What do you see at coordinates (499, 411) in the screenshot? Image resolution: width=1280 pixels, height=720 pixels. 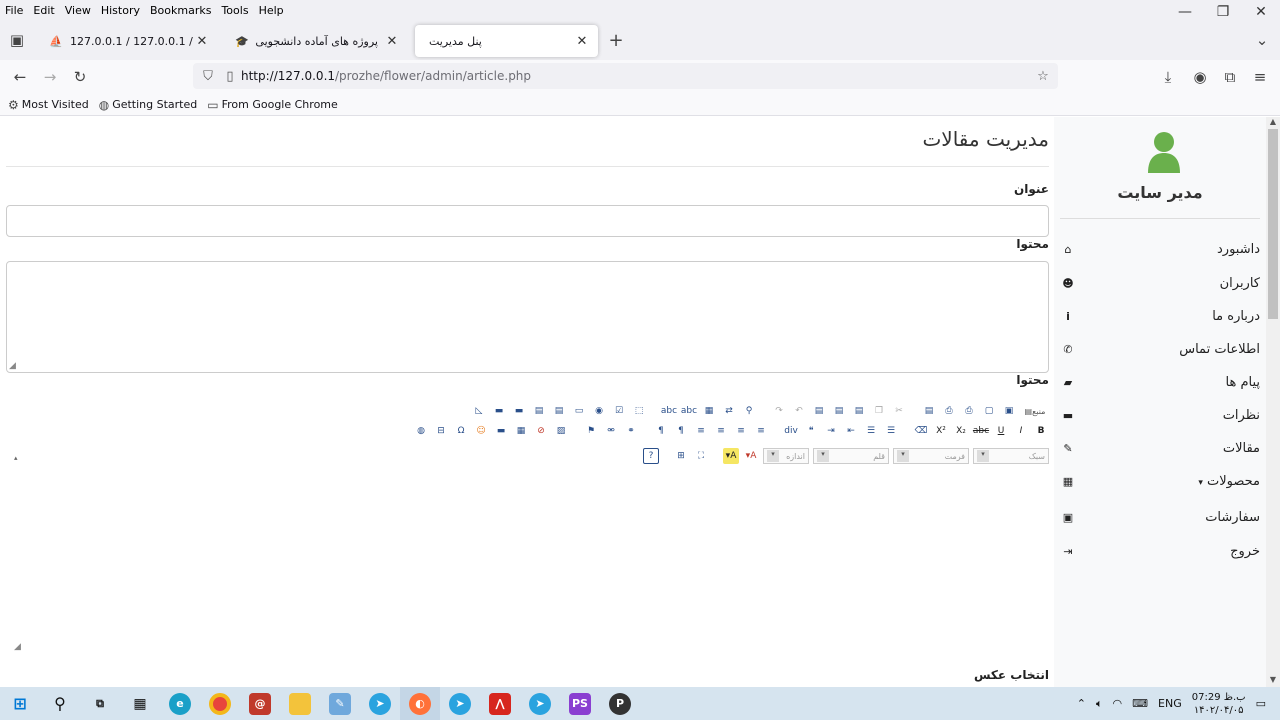 I see `image-button-icon: ▬` at bounding box center [499, 411].